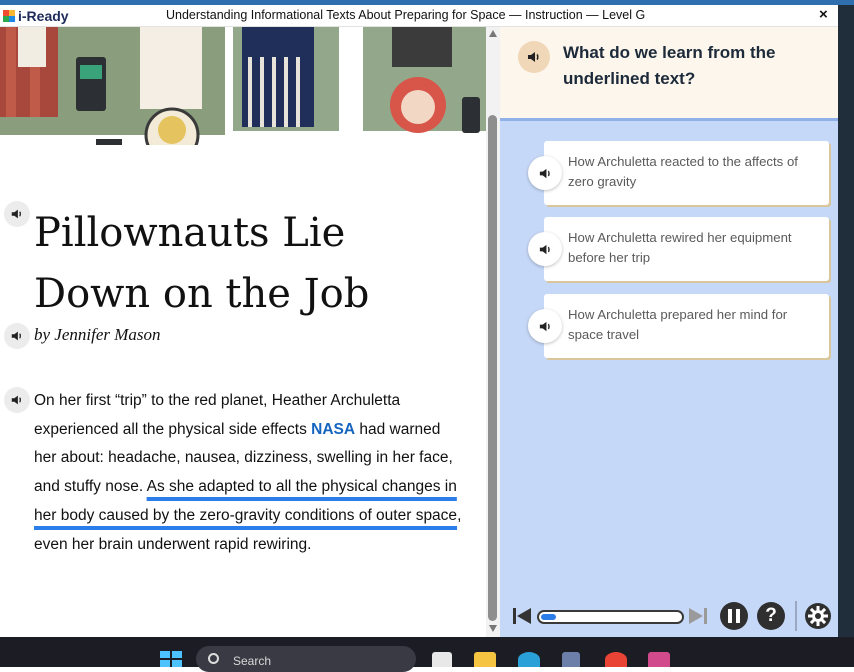  What do you see at coordinates (771, 616) in the screenshot?
I see `help-button: ?` at bounding box center [771, 616].